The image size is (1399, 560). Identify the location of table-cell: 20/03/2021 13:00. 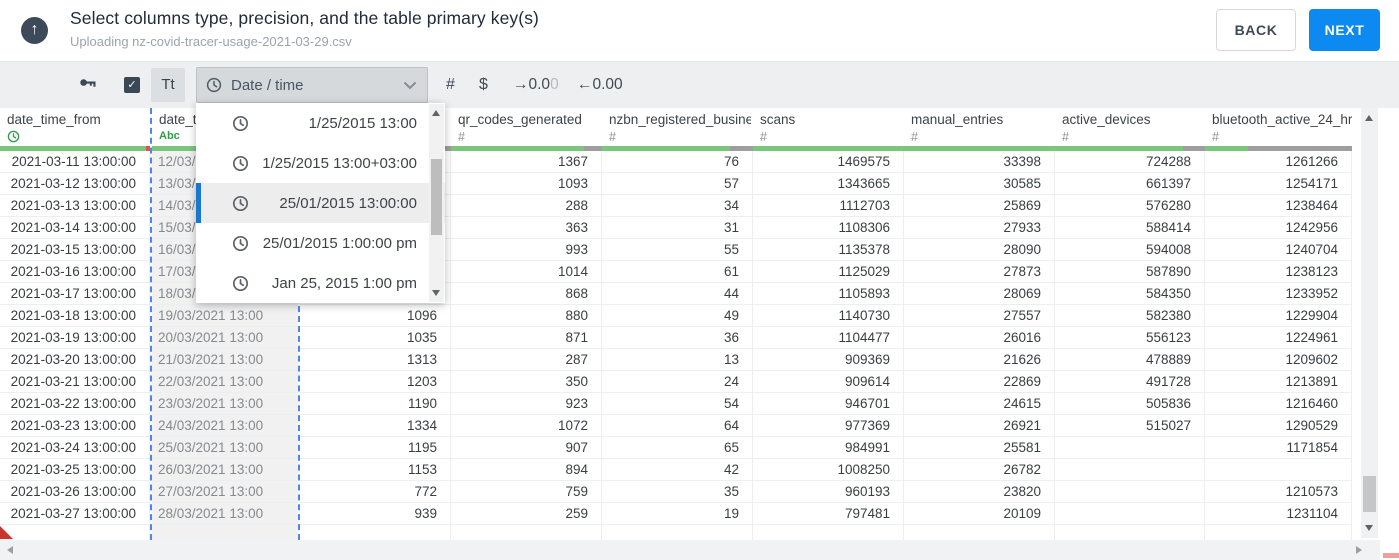
(225, 338).